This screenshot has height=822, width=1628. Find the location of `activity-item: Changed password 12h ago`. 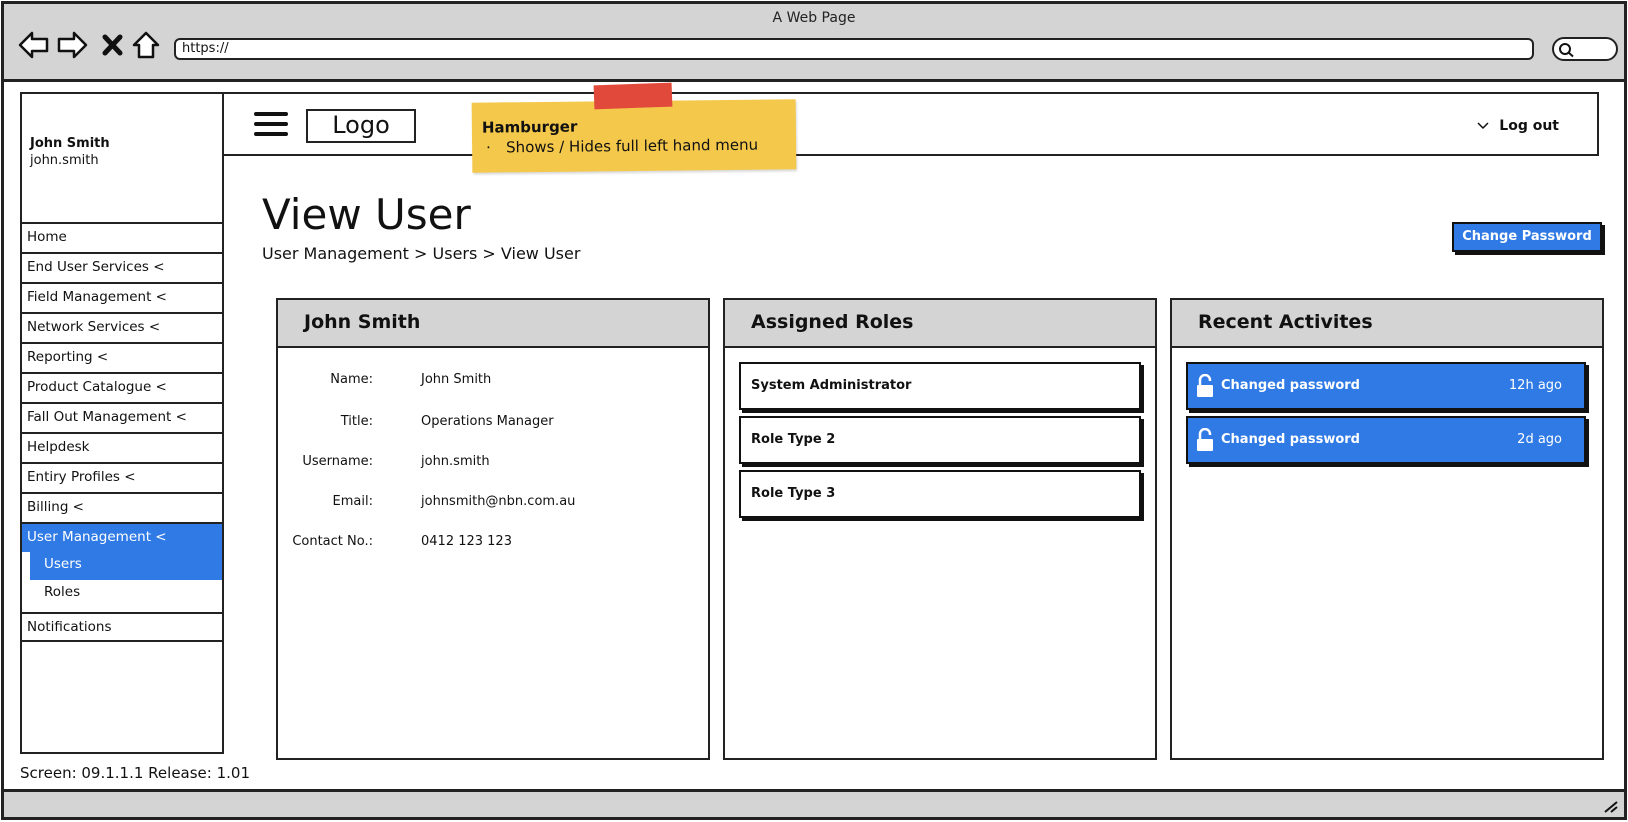

activity-item: Changed password 12h ago is located at coordinates (1386, 386).